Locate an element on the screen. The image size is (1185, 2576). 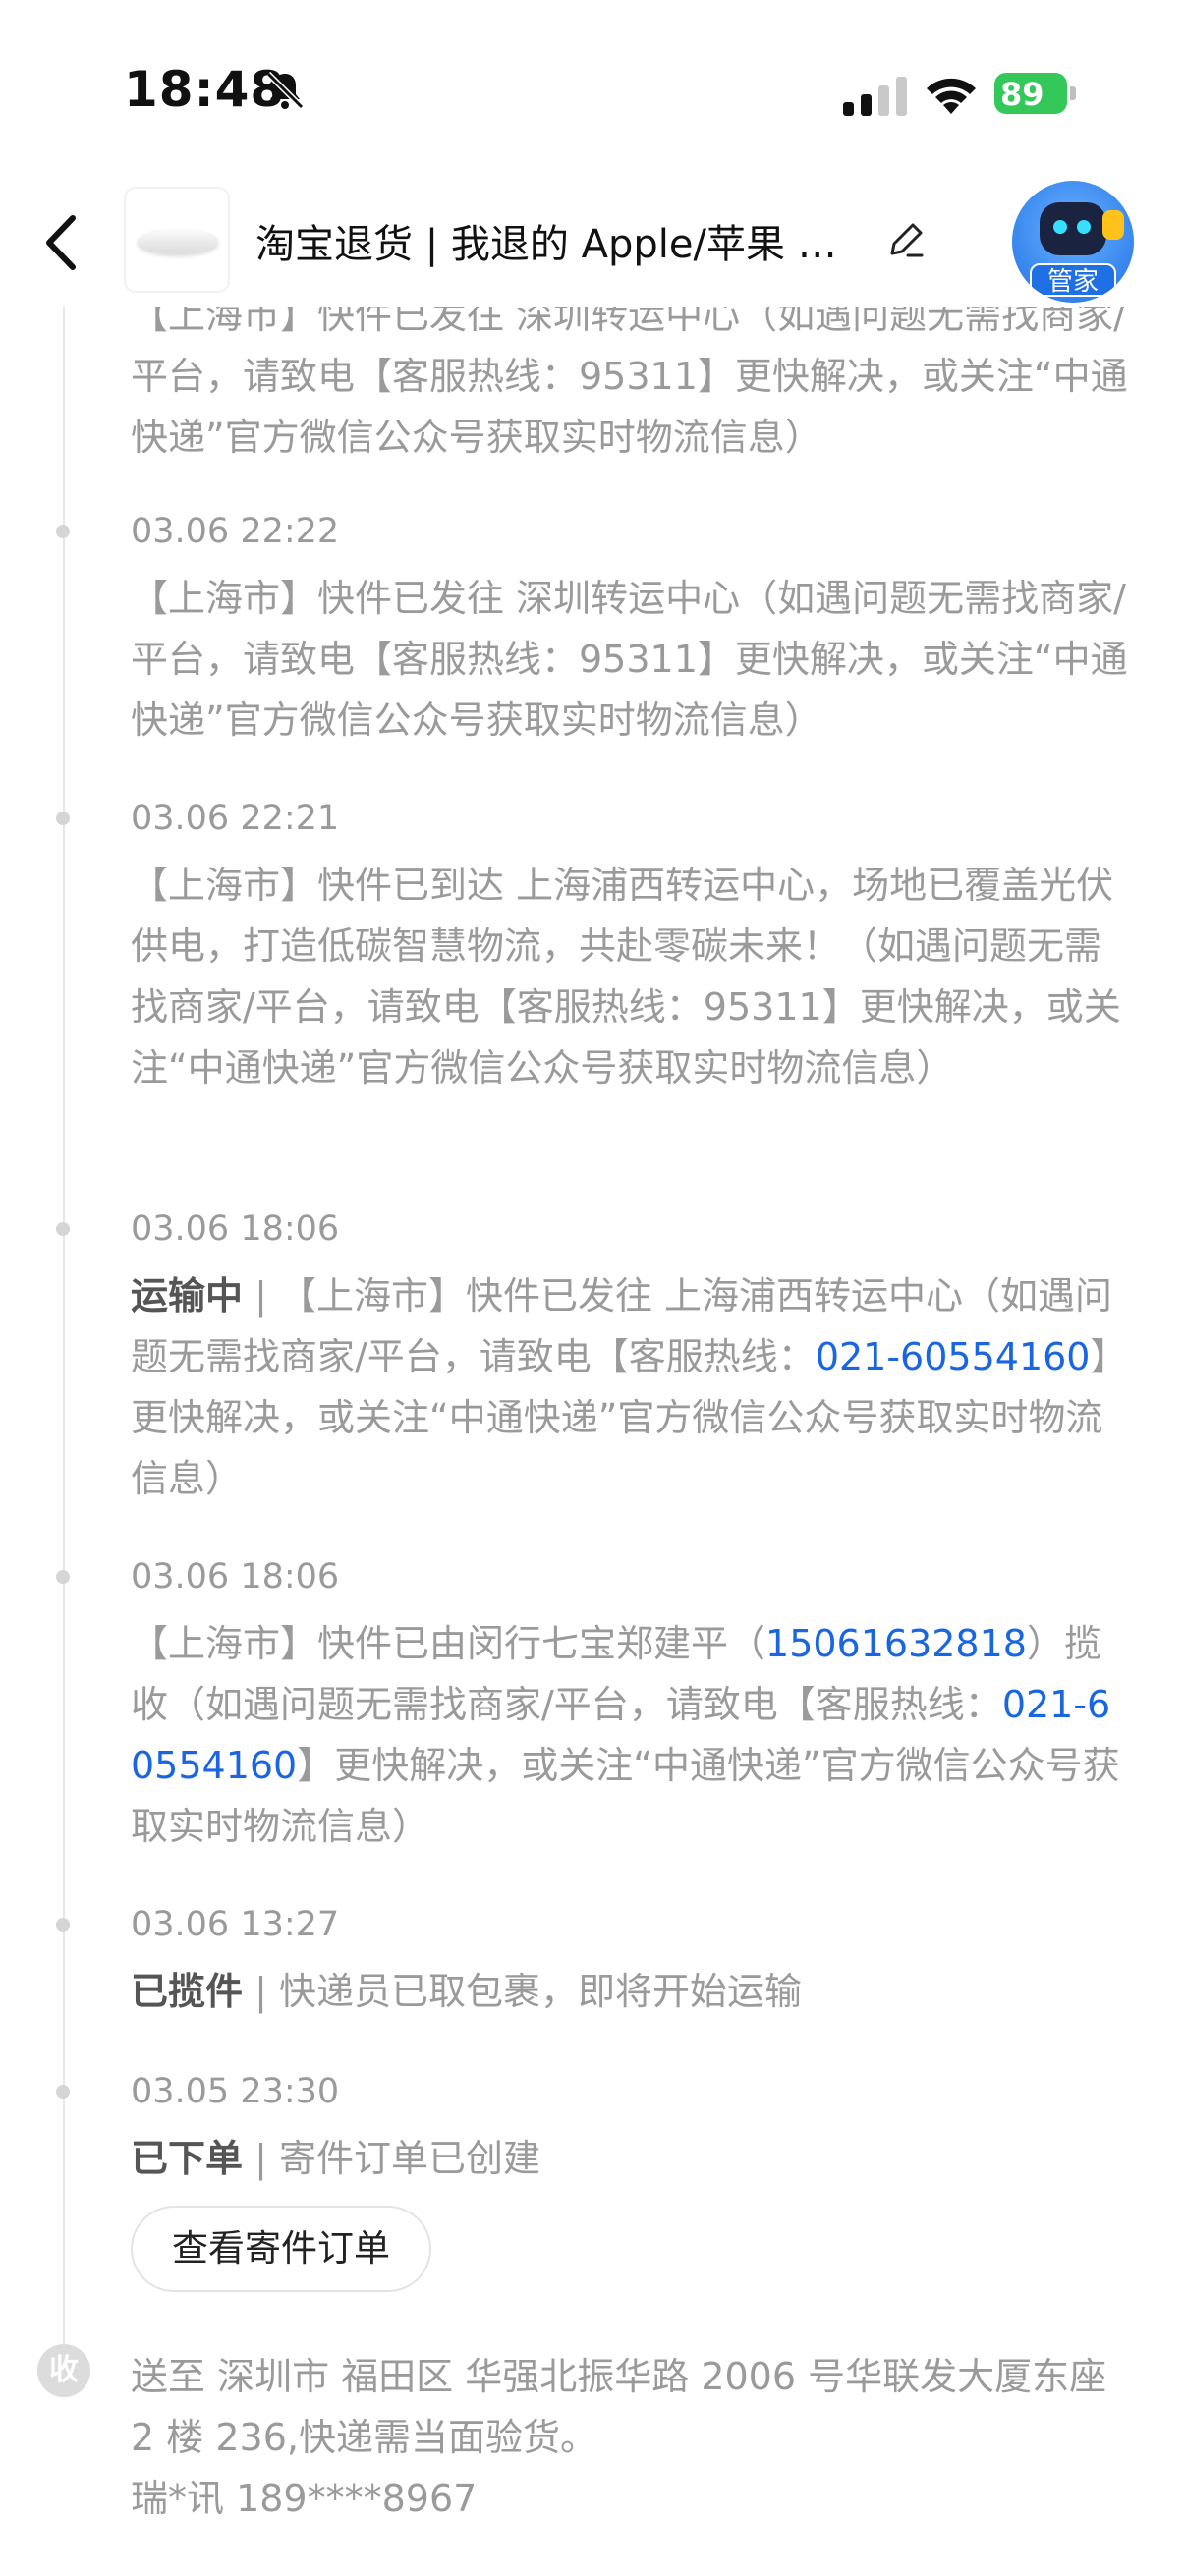
signal-icon is located at coordinates (875, 96).